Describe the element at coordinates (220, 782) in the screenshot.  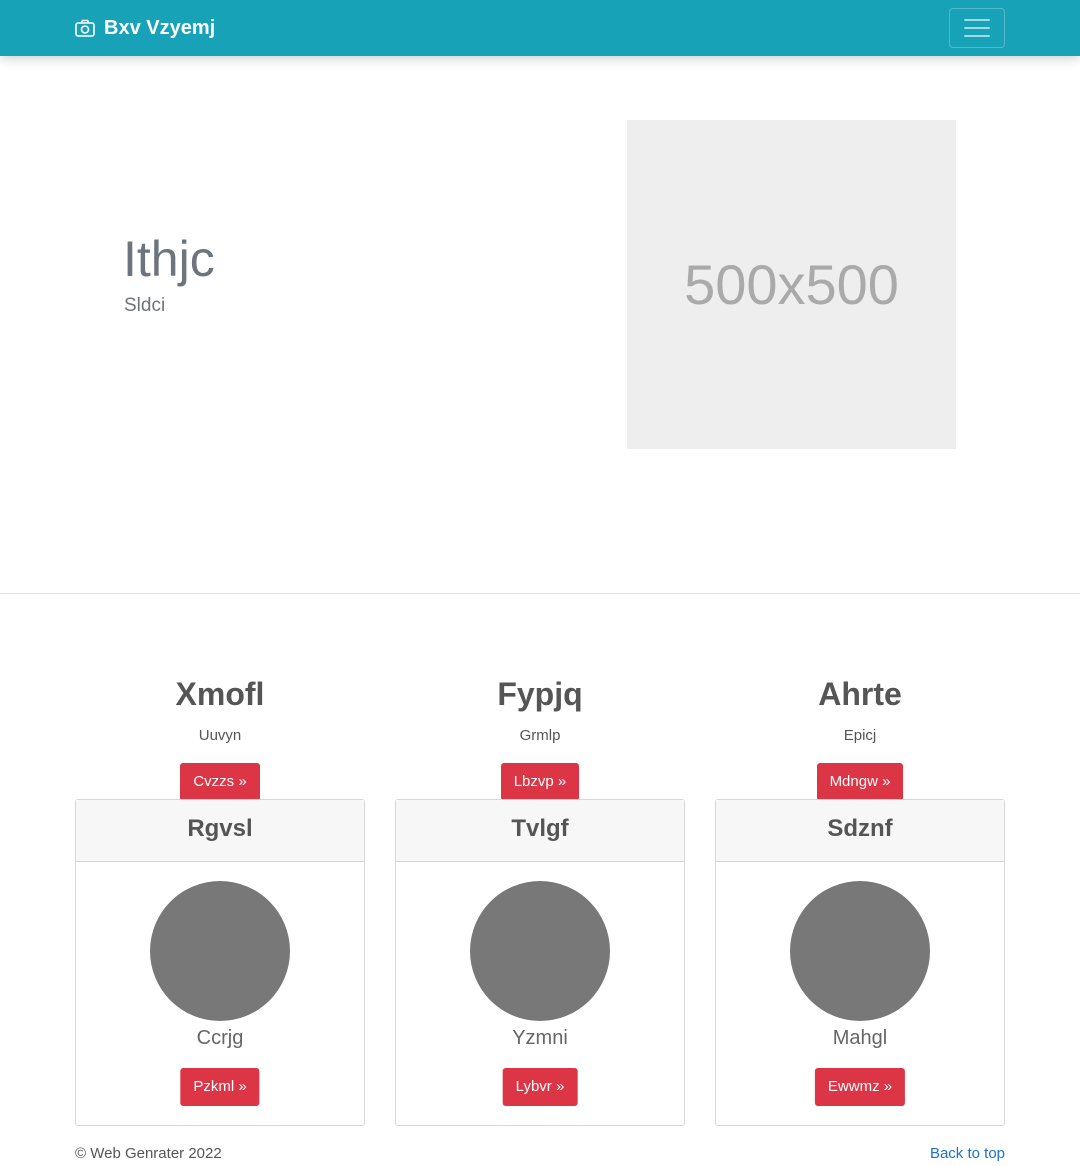
I see `feature-button: Cvzzs »` at that location.